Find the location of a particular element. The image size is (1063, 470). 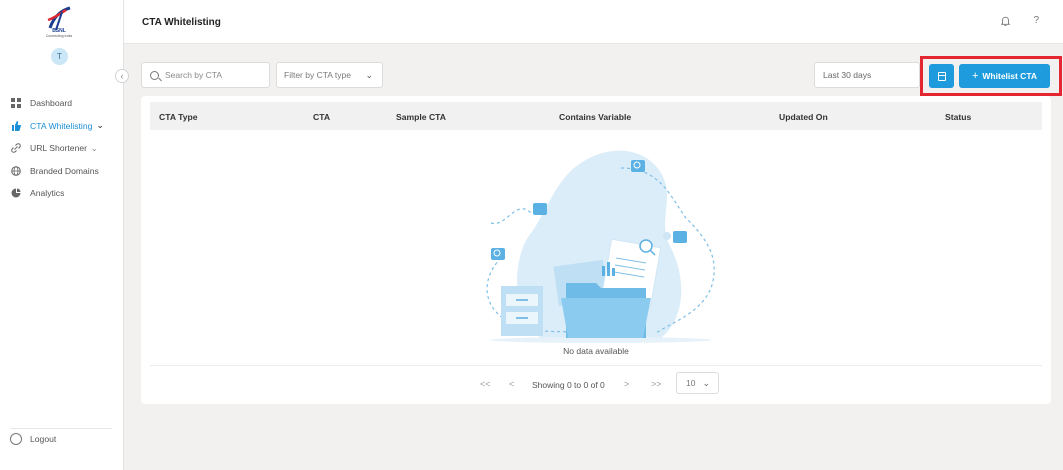

cta-type-filter: Filter by CTA type ⌄ is located at coordinates (329, 75).